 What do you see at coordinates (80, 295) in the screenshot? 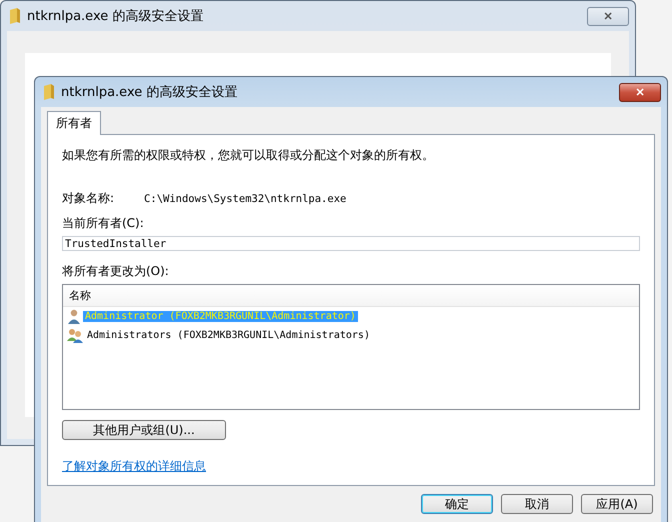
I see `column-header: 名称` at bounding box center [80, 295].